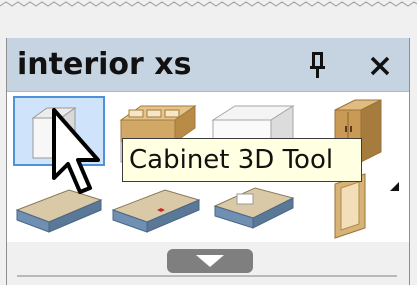 The width and height of the screenshot is (417, 285). I want to click on panel-title: interior xs, so click(104, 64).